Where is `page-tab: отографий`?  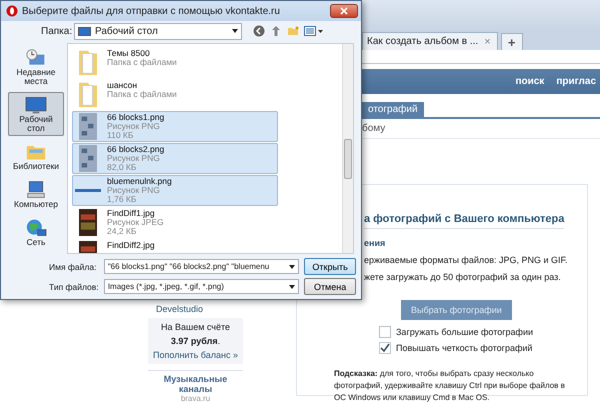
page-tab: отографий is located at coordinates (393, 109).